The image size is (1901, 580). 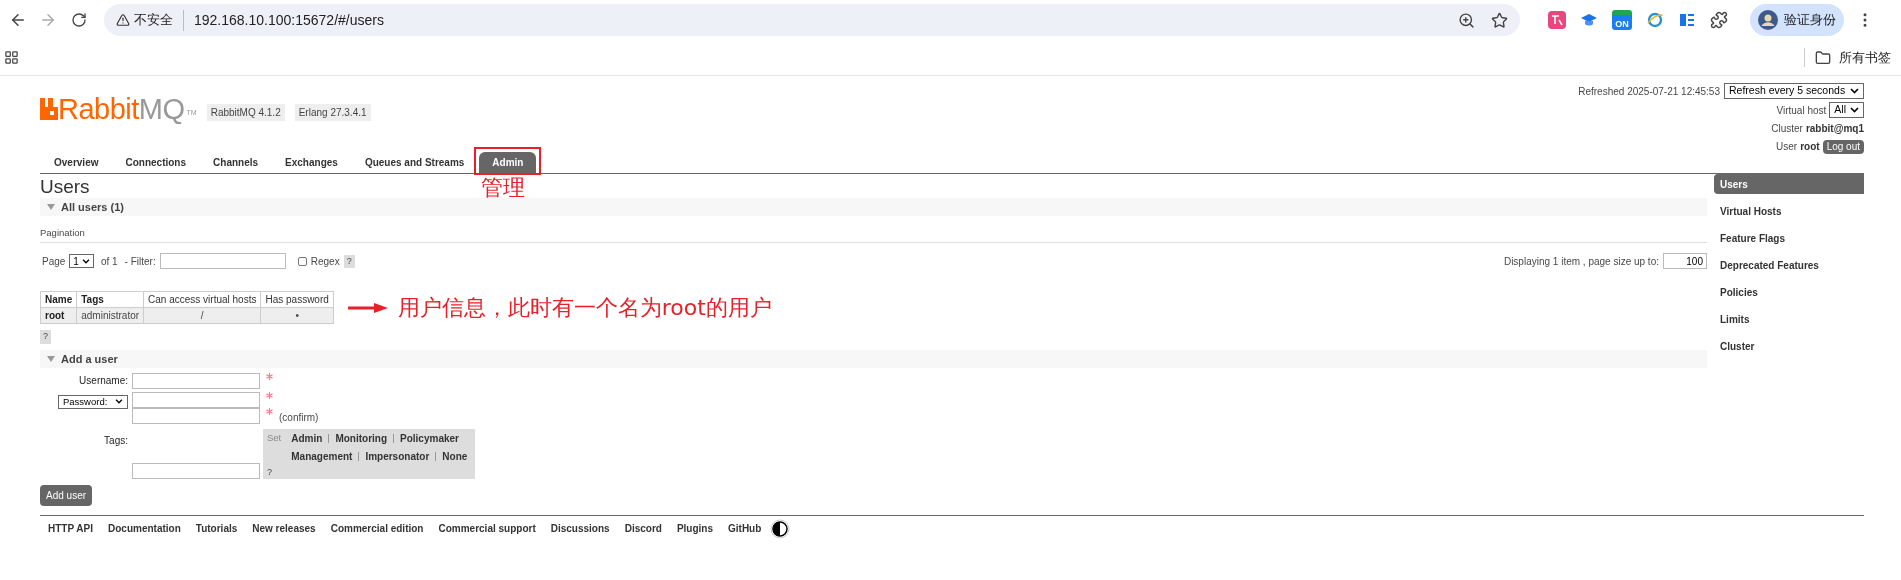 What do you see at coordinates (1789, 319) in the screenshot?
I see `sidebar-item: Limits` at bounding box center [1789, 319].